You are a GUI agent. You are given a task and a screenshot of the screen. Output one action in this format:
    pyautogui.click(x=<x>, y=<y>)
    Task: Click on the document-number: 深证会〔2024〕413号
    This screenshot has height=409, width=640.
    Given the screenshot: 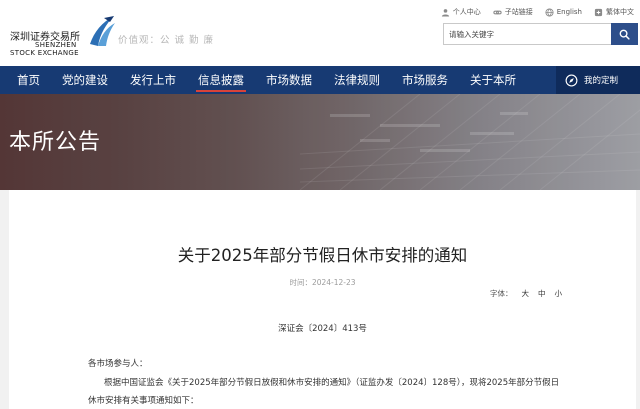 What is the action you would take?
    pyautogui.click(x=322, y=329)
    